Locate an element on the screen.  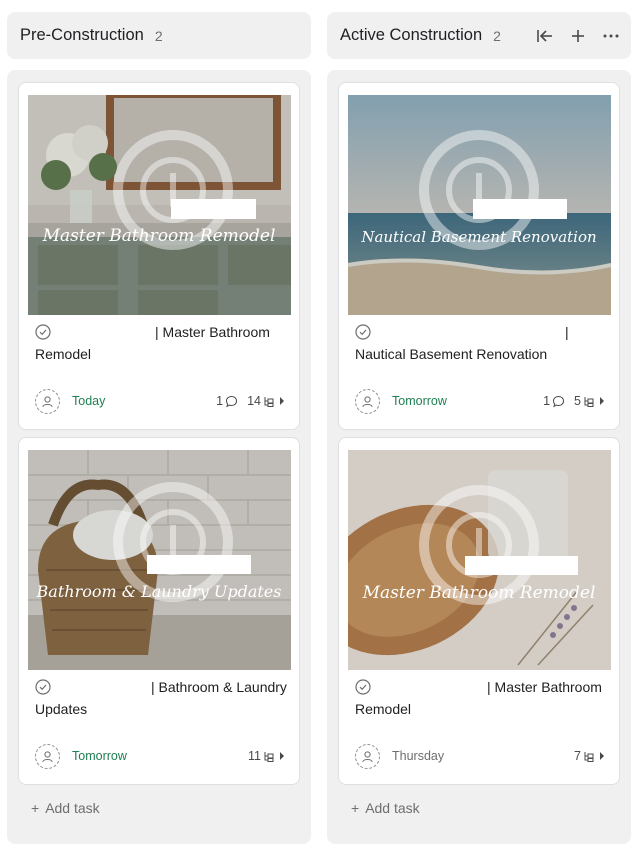
plus-icon is located at coordinates (577, 35).